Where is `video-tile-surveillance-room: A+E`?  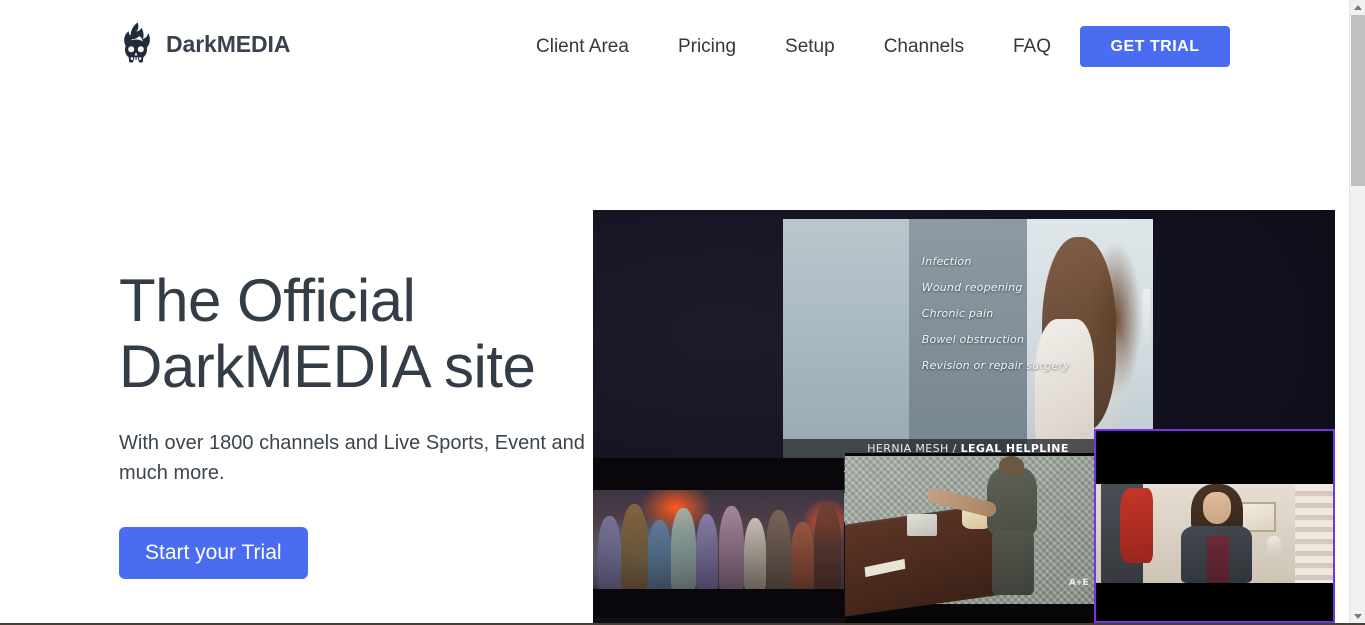
video-tile-surveillance-room: A+E is located at coordinates (969, 538).